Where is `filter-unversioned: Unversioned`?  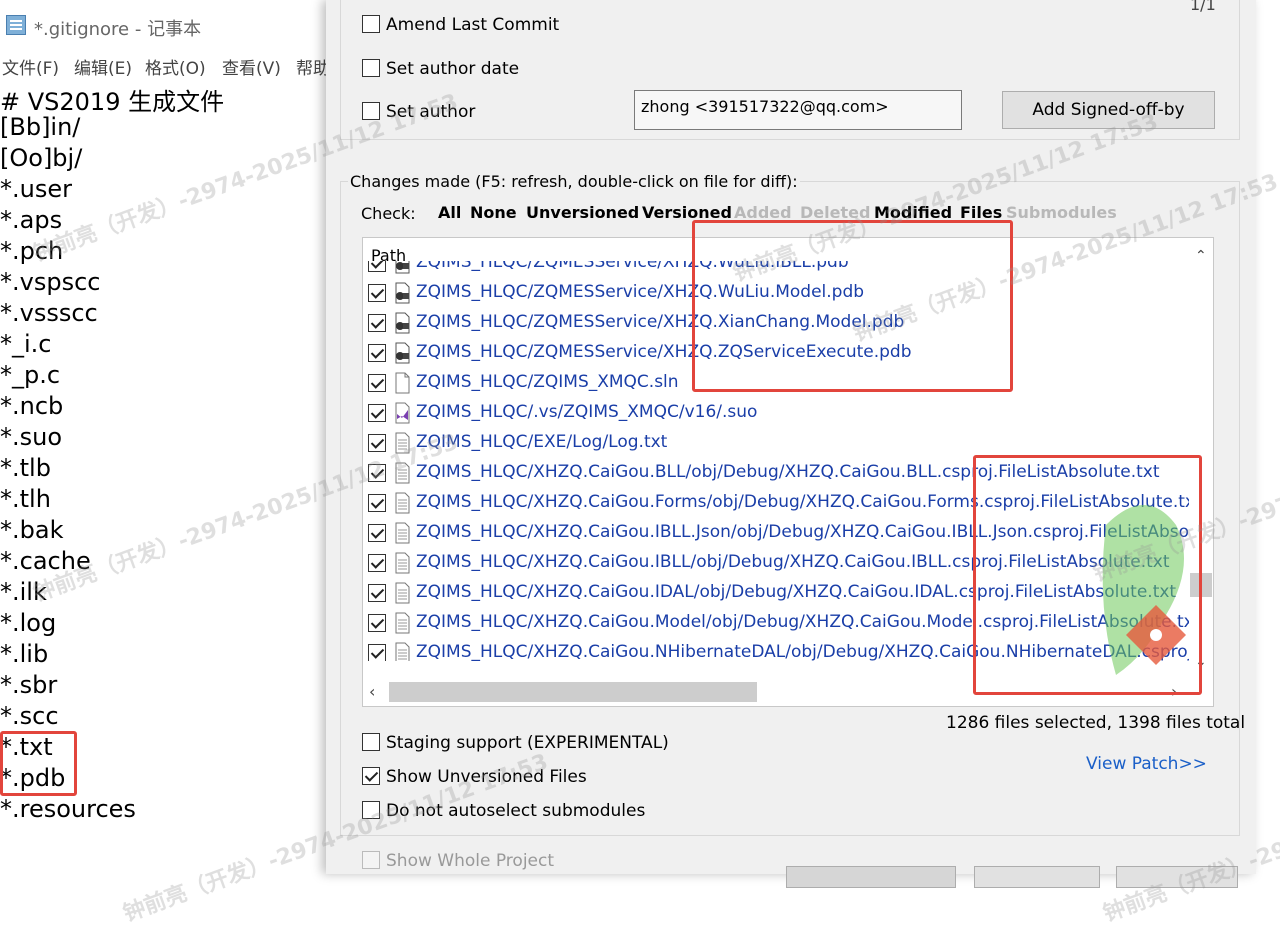
filter-unversioned: Unversioned is located at coordinates (582, 212).